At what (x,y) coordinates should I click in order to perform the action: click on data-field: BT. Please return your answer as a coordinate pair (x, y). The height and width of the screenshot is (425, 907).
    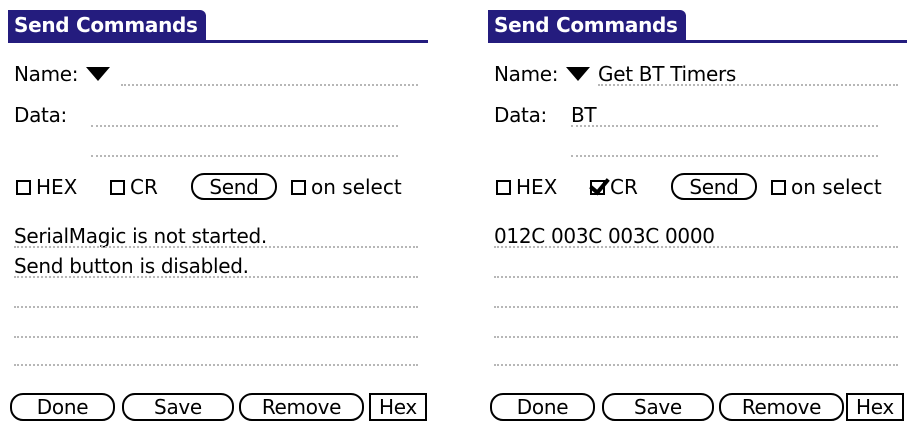
    Looking at the image, I should click on (584, 115).